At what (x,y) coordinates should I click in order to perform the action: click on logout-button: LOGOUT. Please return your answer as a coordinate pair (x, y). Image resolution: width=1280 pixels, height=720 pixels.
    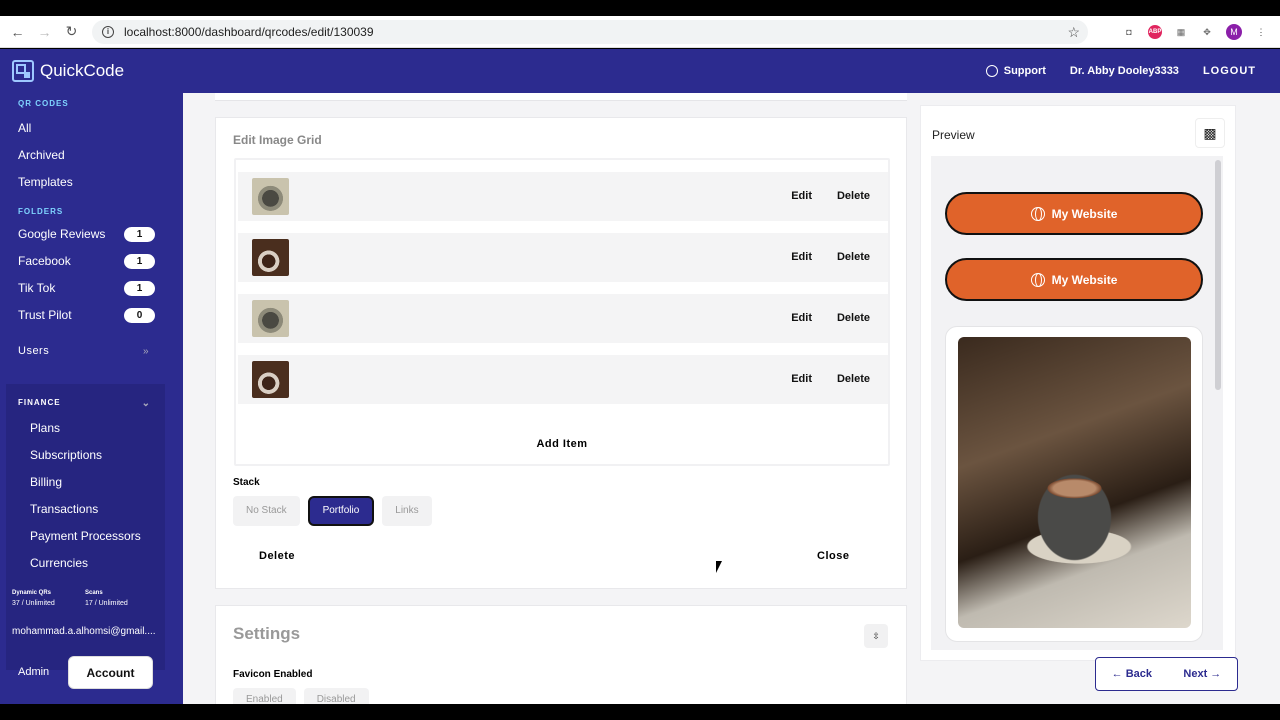
    Looking at the image, I should click on (1229, 71).